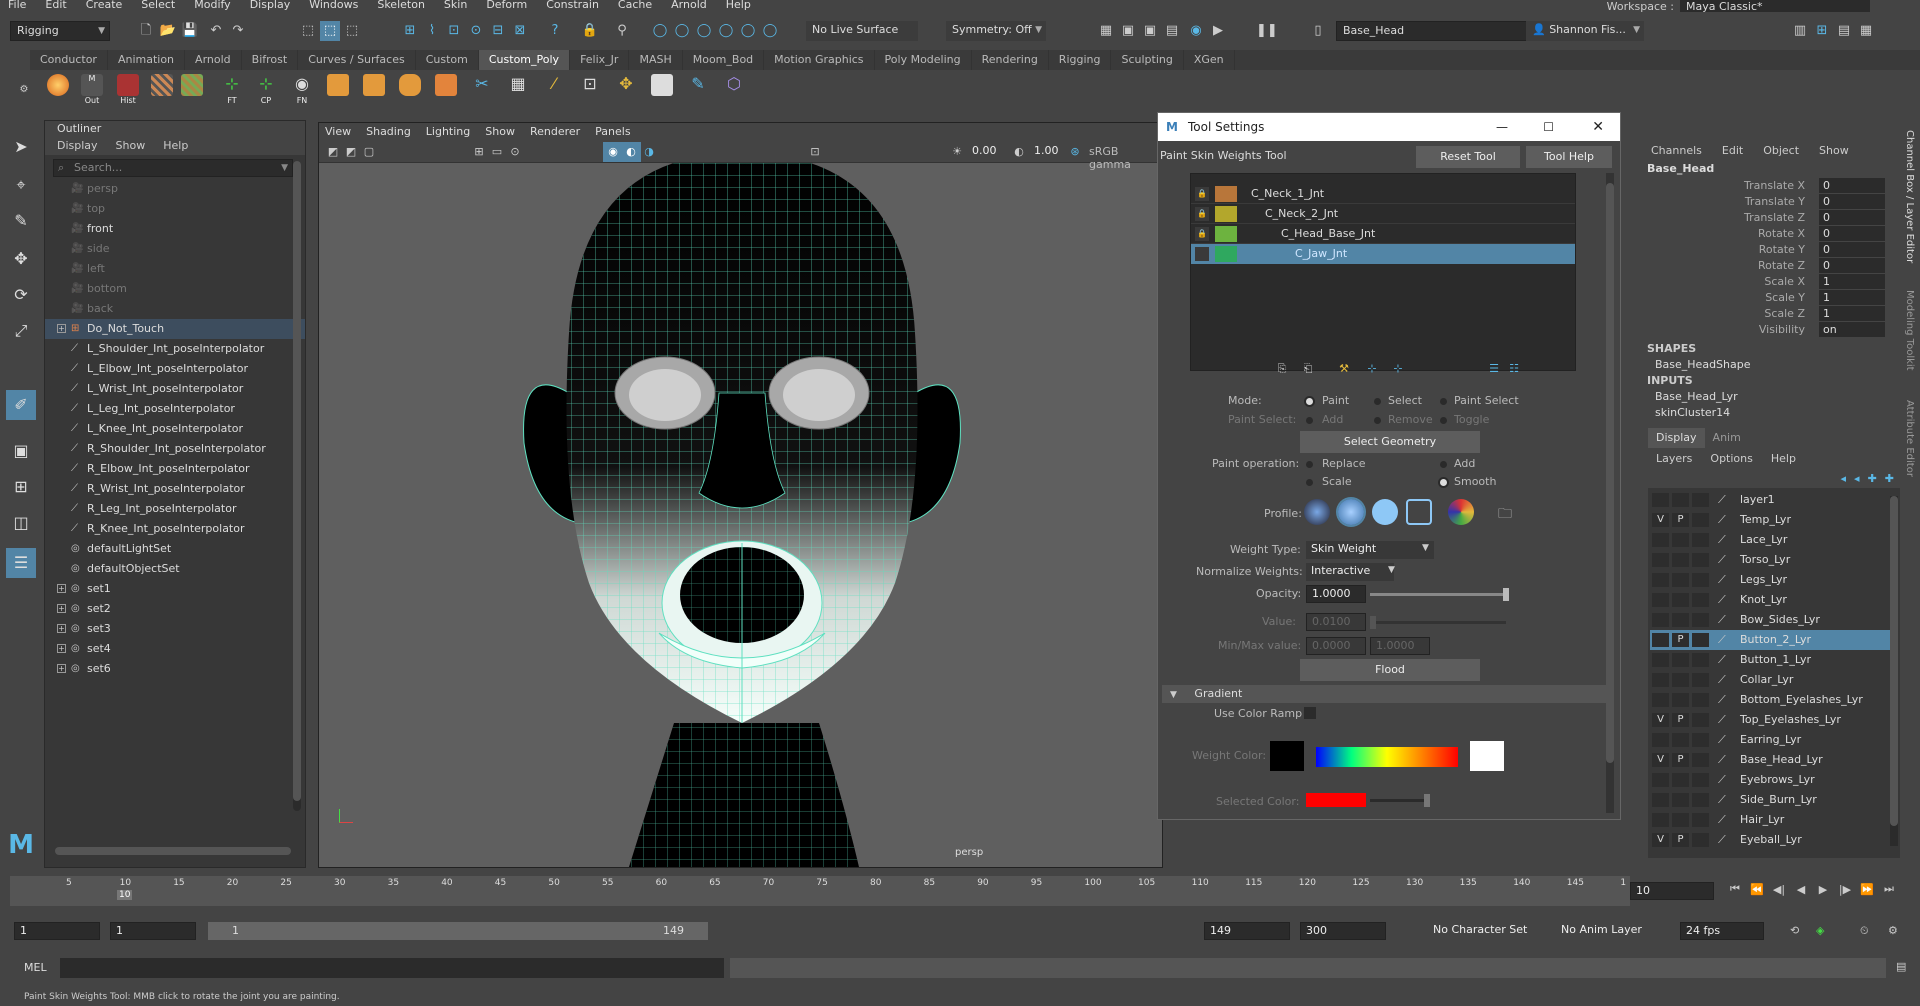  Describe the element at coordinates (590, 89) in the screenshot. I see `shelf-bevel-button: ⊡` at that location.